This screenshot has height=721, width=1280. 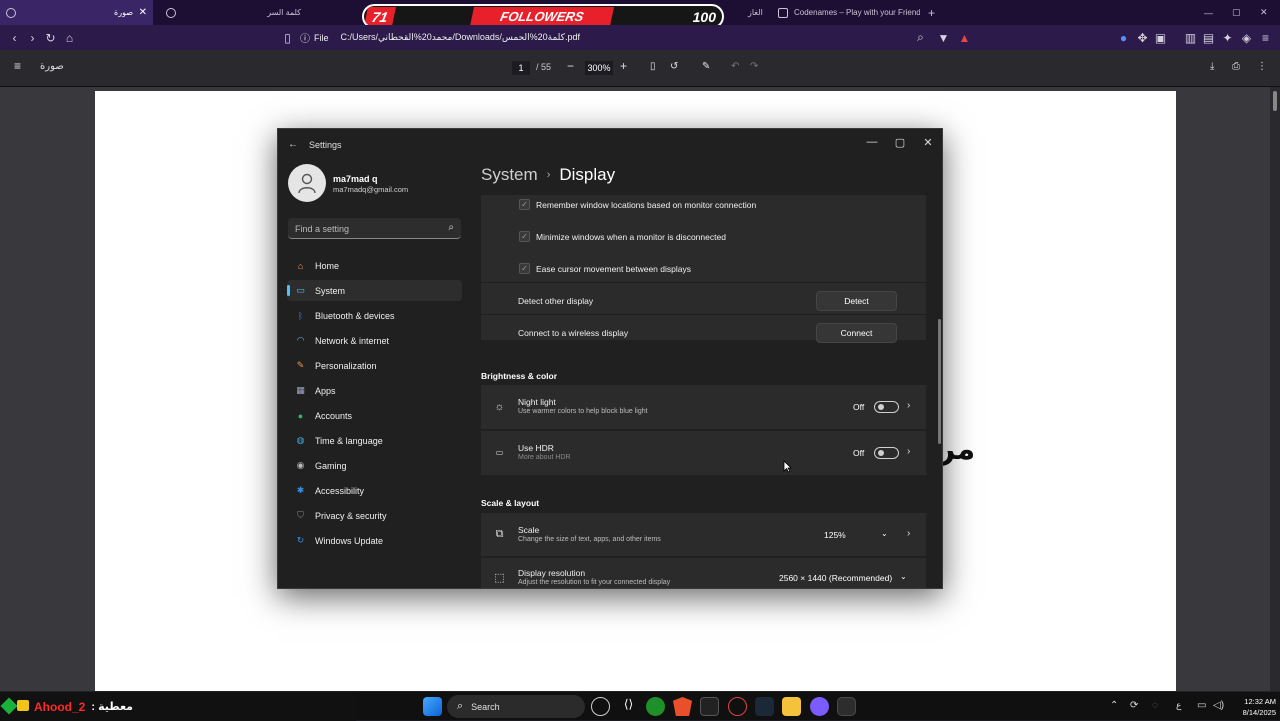 I want to click on fit-page-icon: ▯, so click(x=653, y=66).